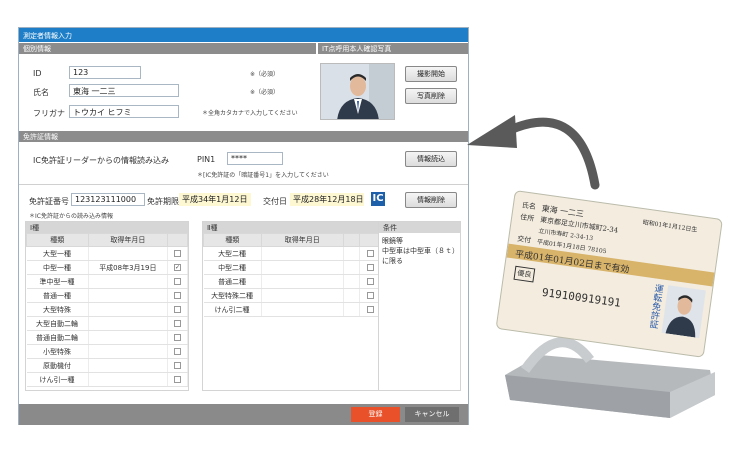 The width and height of the screenshot is (750, 451). Describe the element at coordinates (292, 295) in the screenshot. I see `table-row: 大型特殊二種` at that location.